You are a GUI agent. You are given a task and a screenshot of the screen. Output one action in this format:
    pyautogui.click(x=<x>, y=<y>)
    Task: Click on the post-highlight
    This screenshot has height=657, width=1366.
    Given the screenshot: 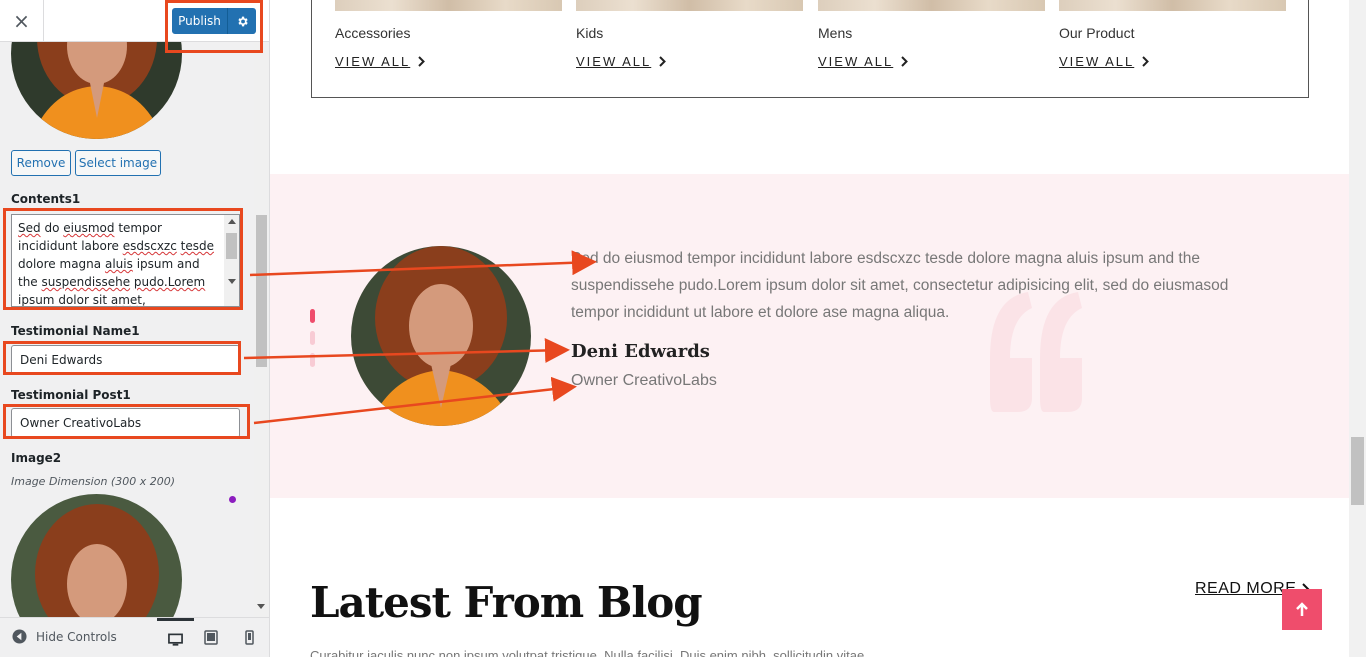 What is the action you would take?
    pyautogui.click(x=126, y=421)
    